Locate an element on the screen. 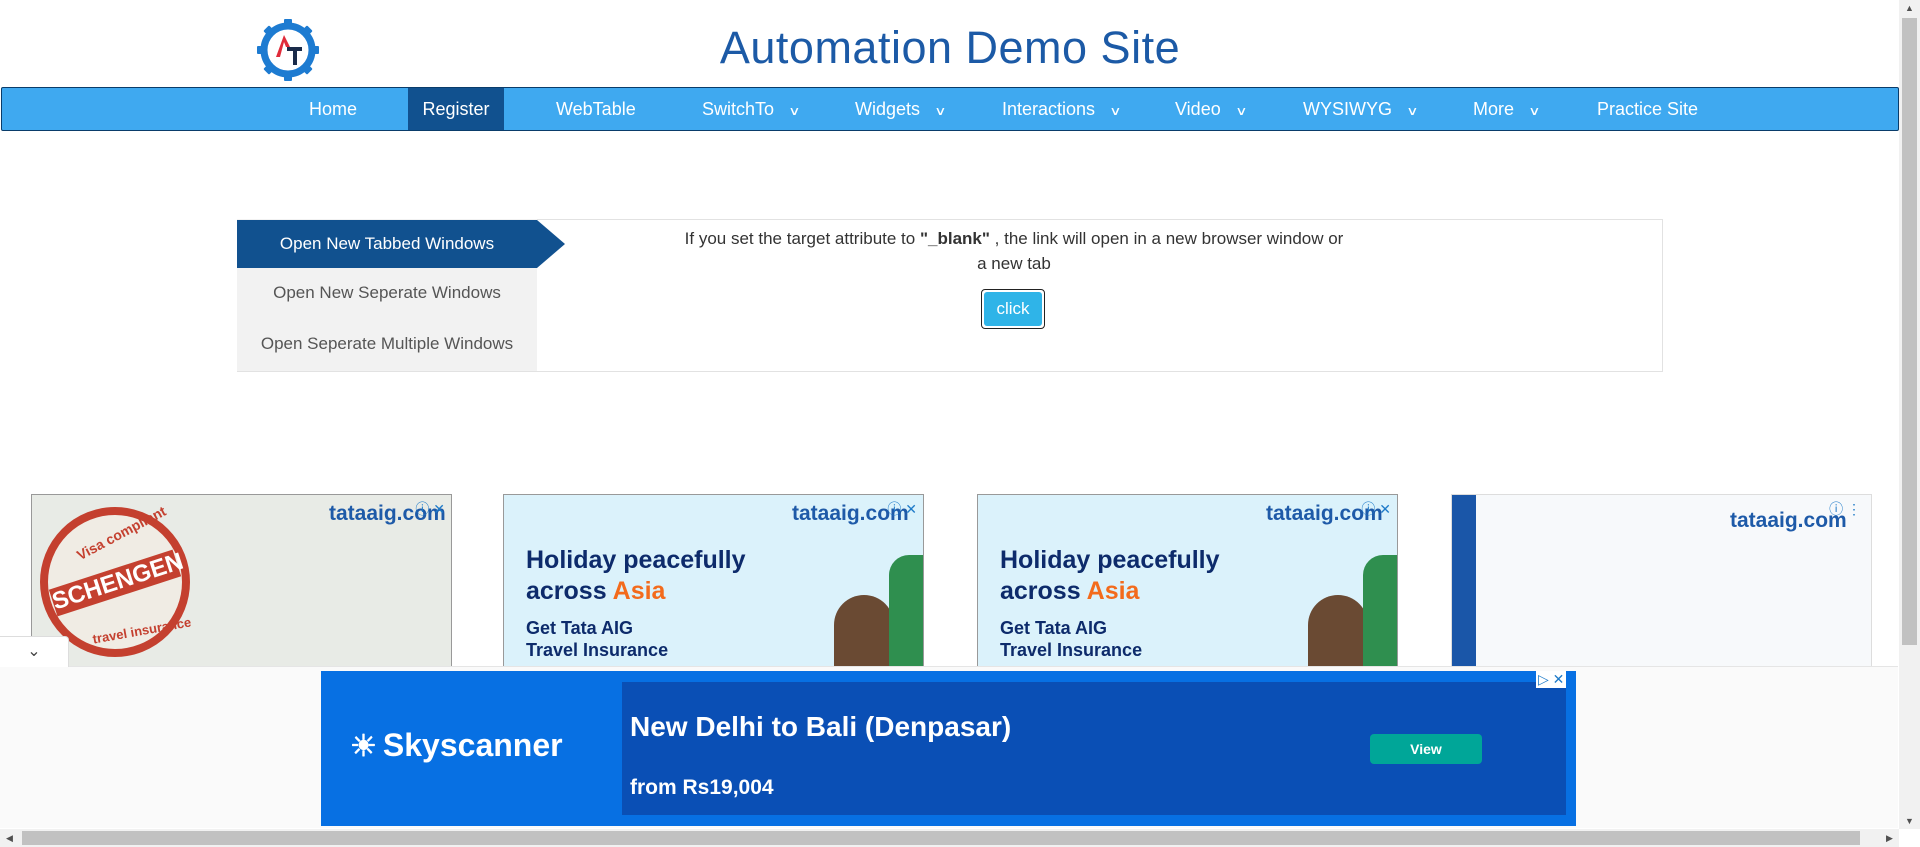  tab-open-separate-windows: Open New Seperate Windows is located at coordinates (387, 293).